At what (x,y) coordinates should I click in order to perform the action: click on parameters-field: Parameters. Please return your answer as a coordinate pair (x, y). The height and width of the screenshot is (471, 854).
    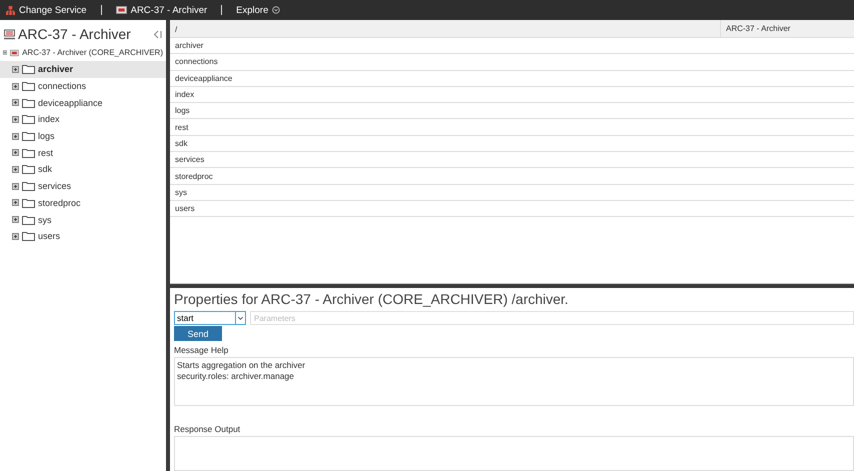
    Looking at the image, I should click on (552, 318).